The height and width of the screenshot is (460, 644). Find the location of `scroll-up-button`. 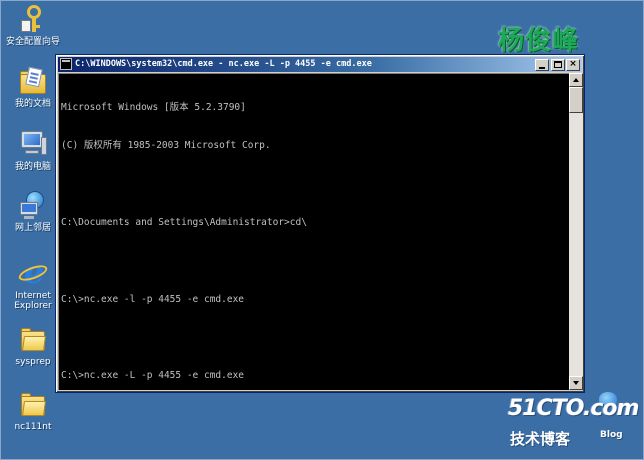

scroll-up-button is located at coordinates (576, 80).